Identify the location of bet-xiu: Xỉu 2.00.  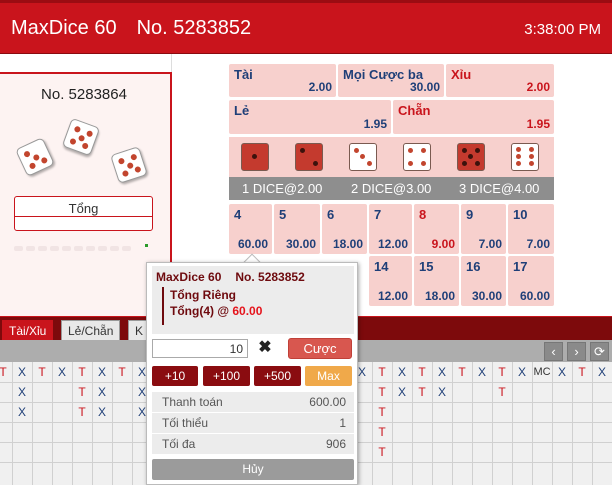
(500, 80).